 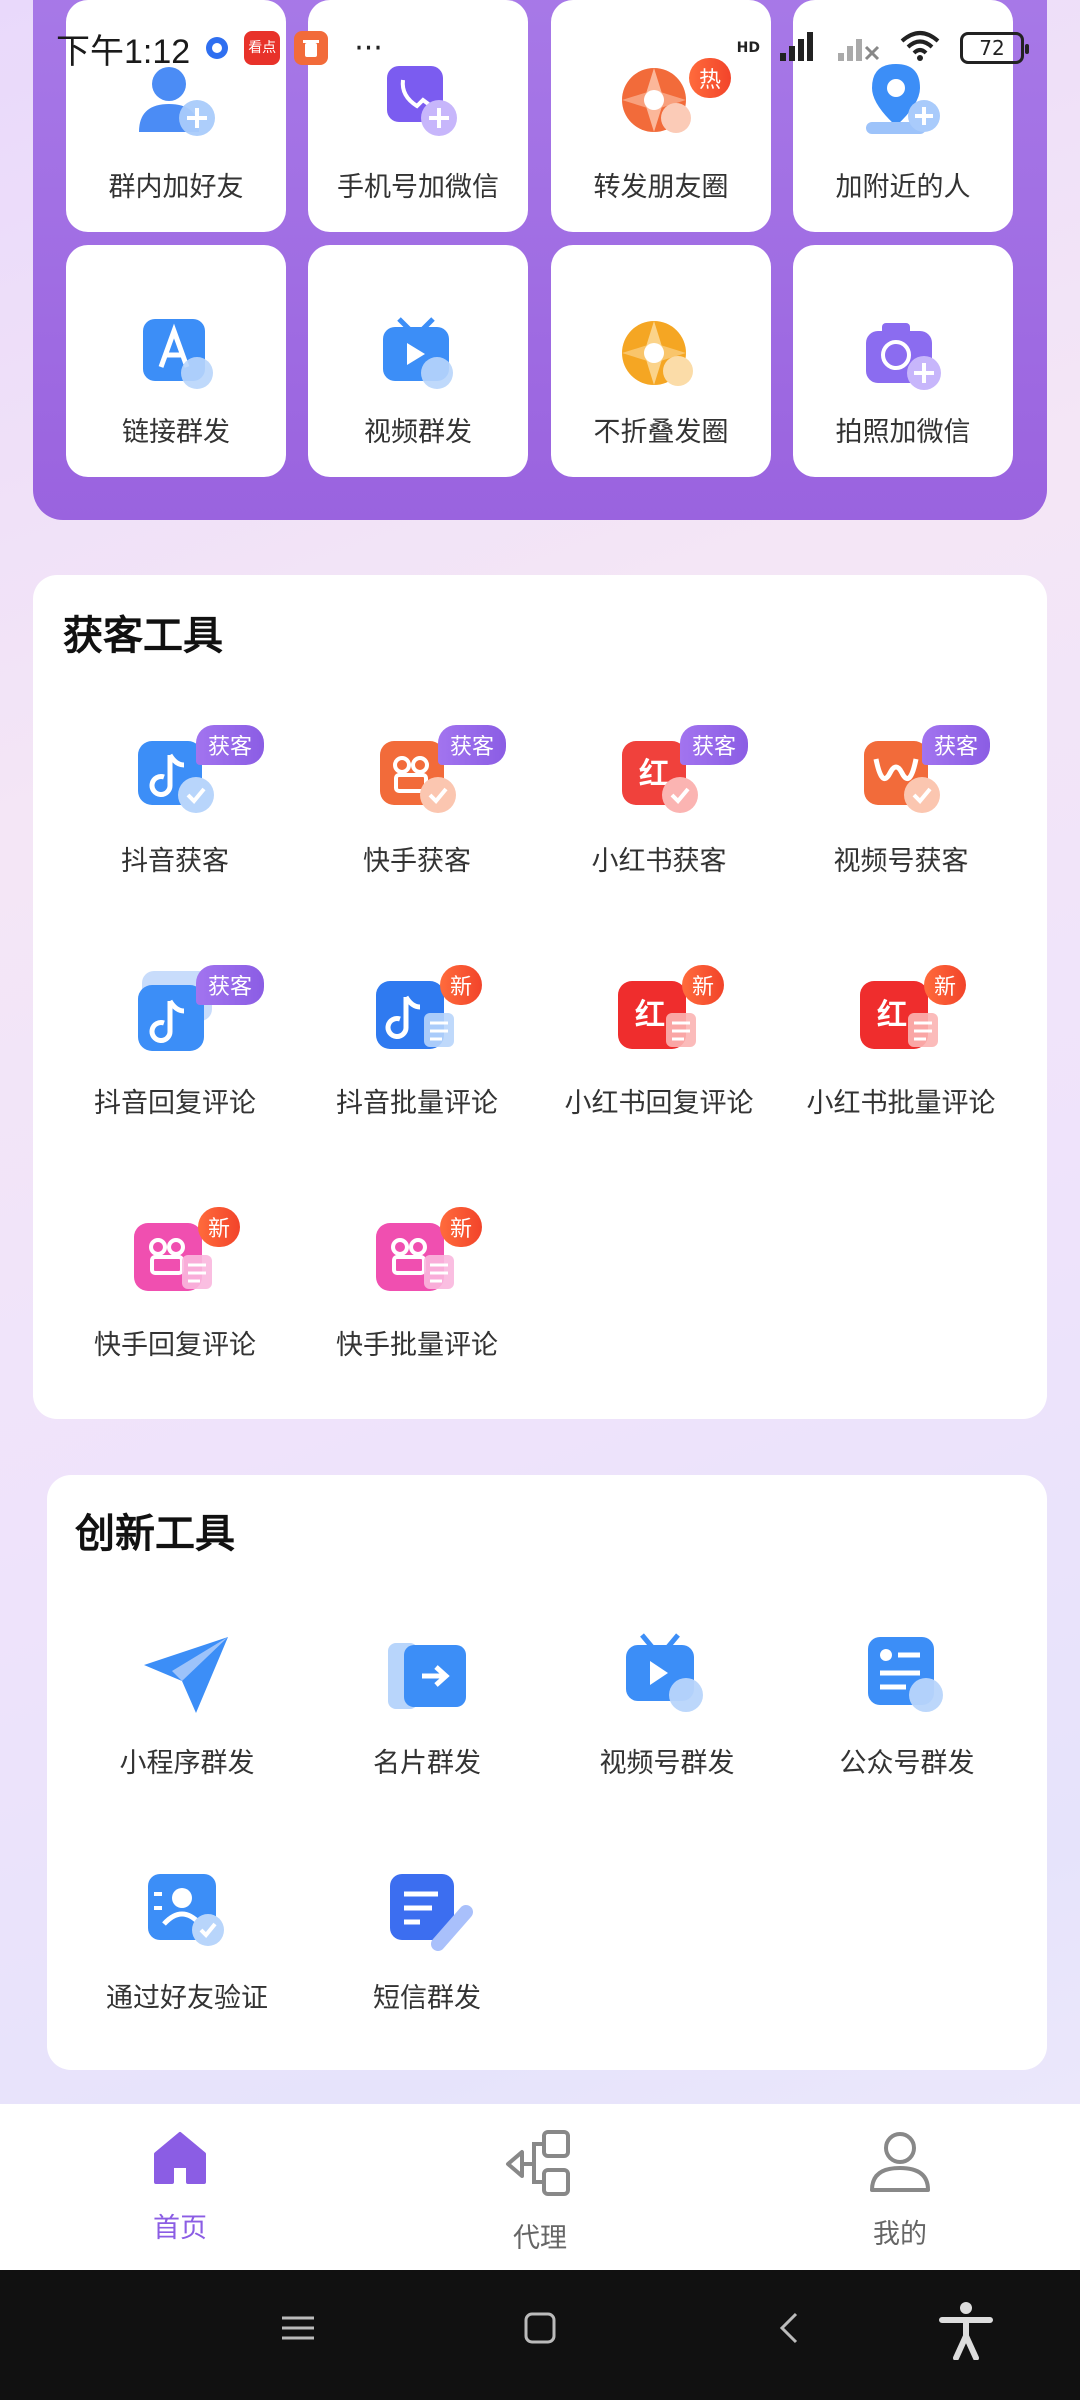 I want to click on channels-icon: 获客, so click(x=918, y=773).